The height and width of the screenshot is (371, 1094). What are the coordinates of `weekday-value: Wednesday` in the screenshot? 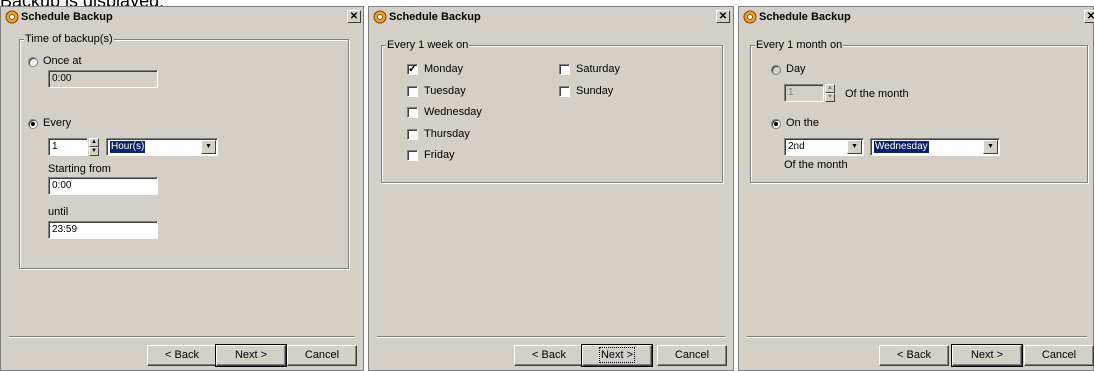 It's located at (901, 147).